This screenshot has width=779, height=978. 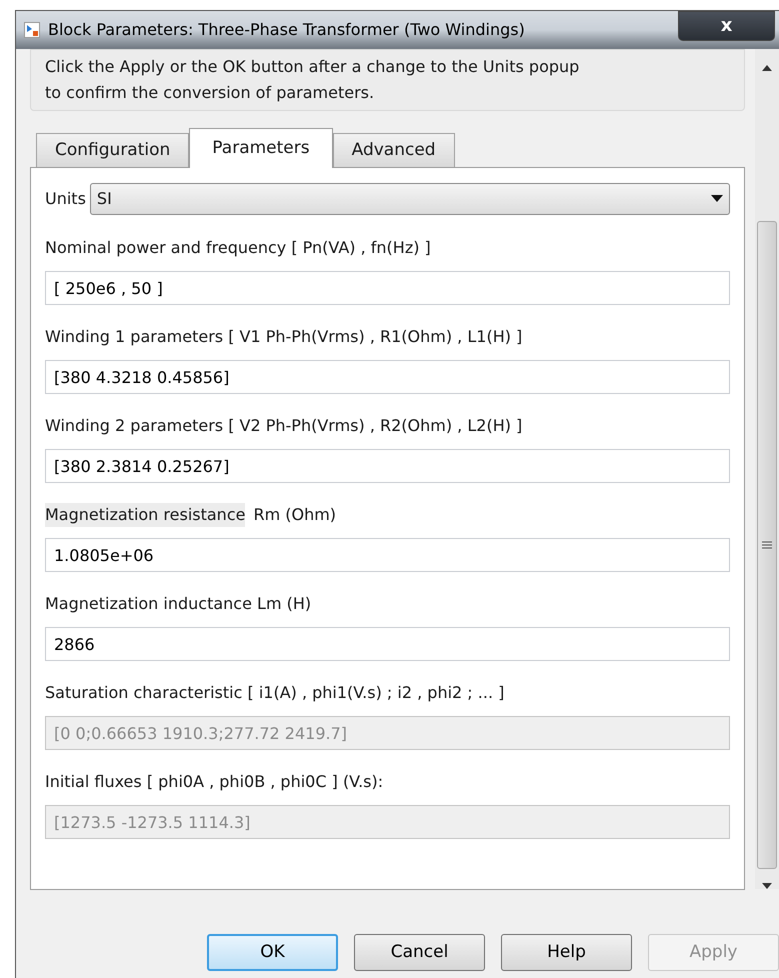 I want to click on input-field: 2866, so click(x=387, y=644).